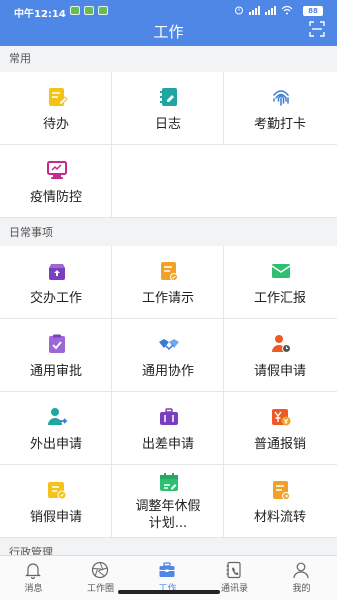 Image resolution: width=337 pixels, height=600 pixels. Describe the element at coordinates (56, 428) in the screenshot. I see `grid-item-outing-request: 外出申请` at that location.